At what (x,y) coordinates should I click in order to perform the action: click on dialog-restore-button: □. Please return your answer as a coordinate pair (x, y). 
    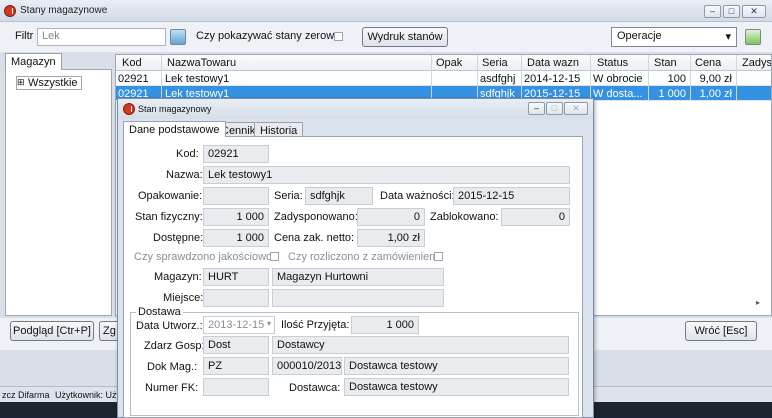
    Looking at the image, I should click on (554, 108).